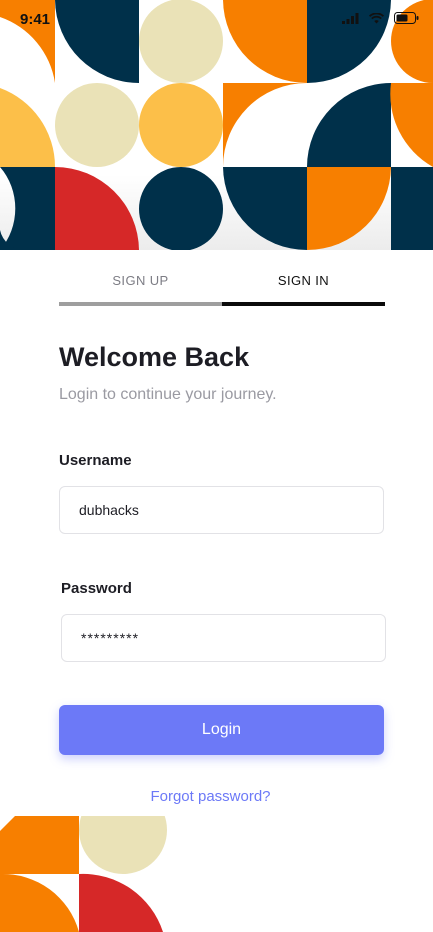 This screenshot has width=433, height=932. I want to click on password-field, so click(223, 638).